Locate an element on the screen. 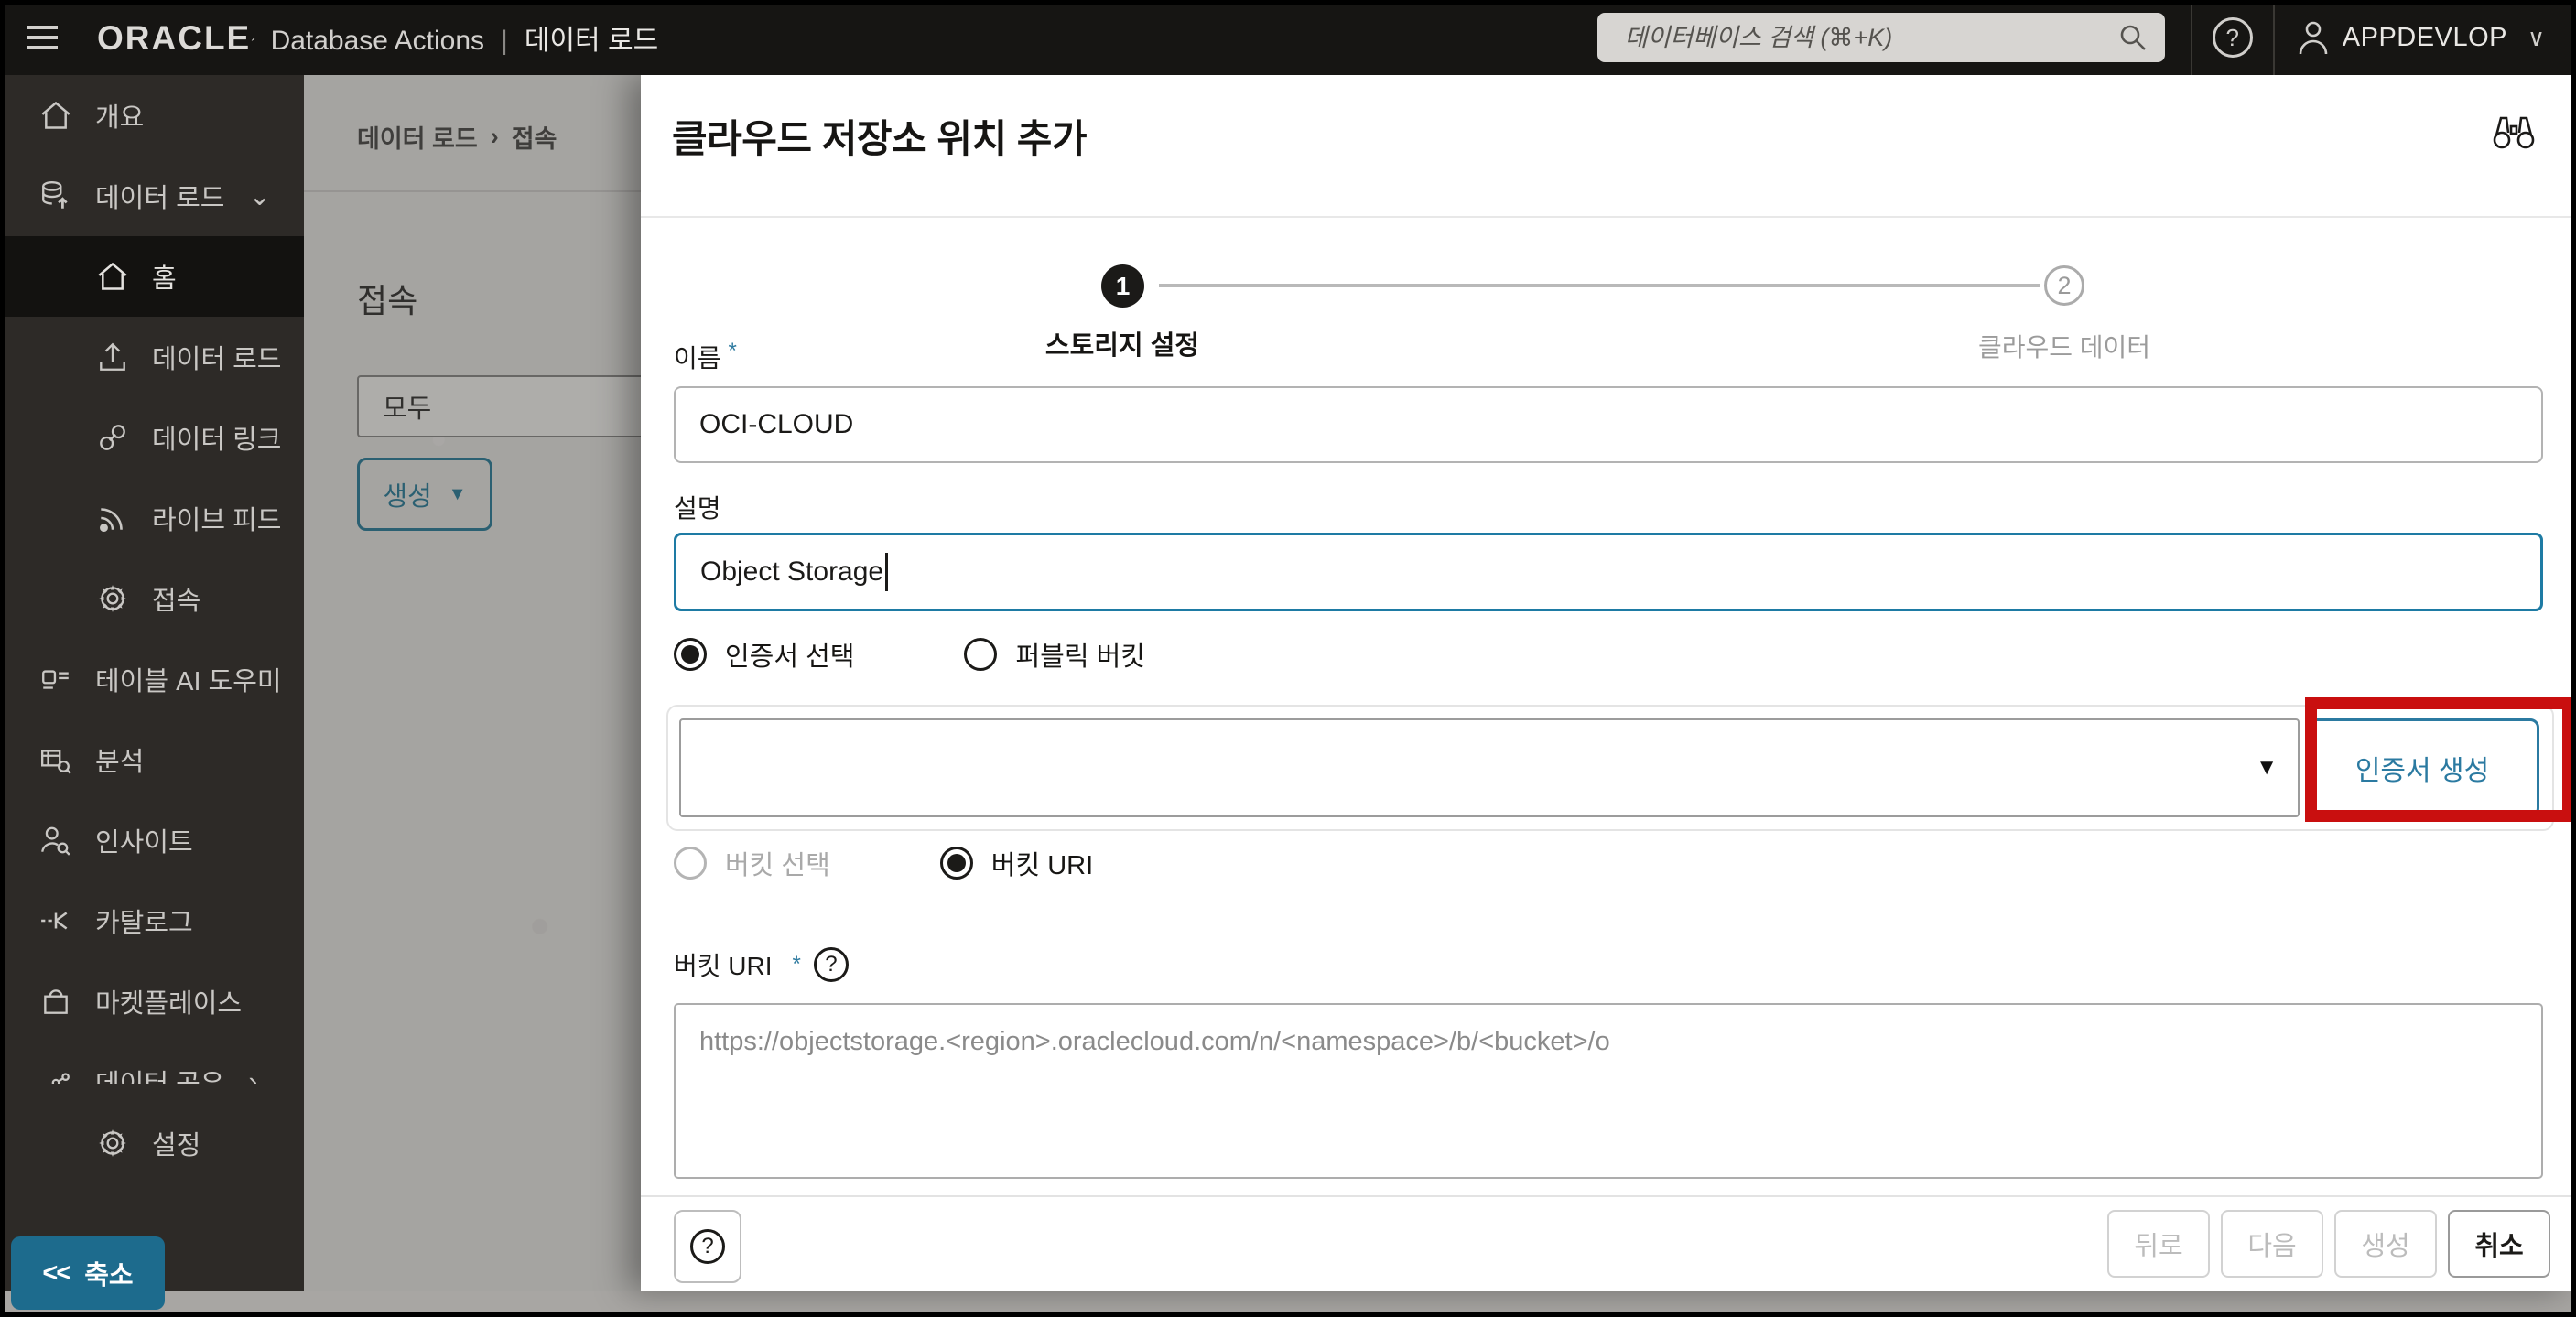 This screenshot has width=2576, height=1317. modal-title: 클라우드 저장소 위치 추가 is located at coordinates (880, 138).